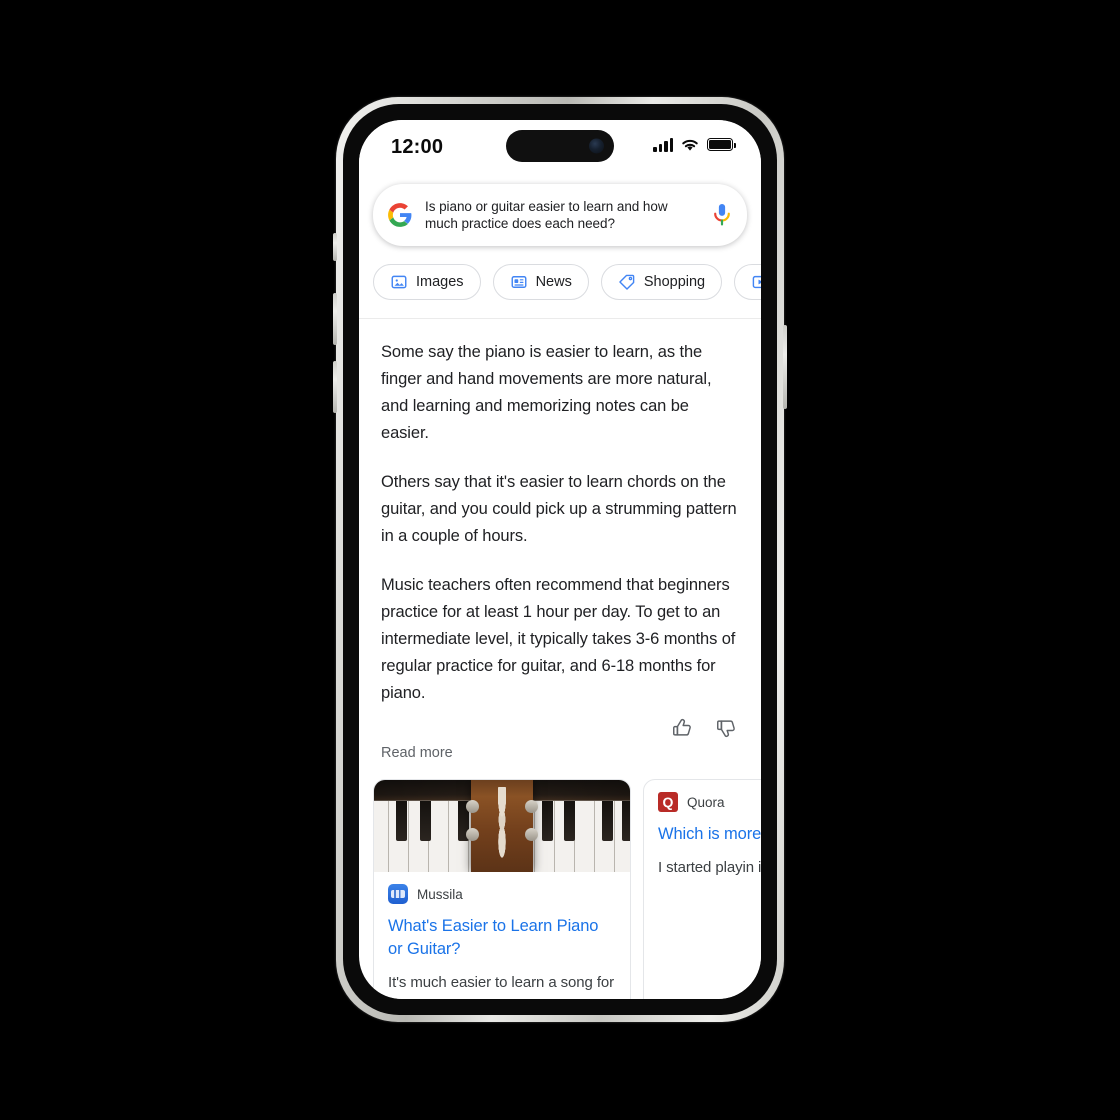 The height and width of the screenshot is (1120, 1120). I want to click on status-clock: 12:00, so click(417, 147).